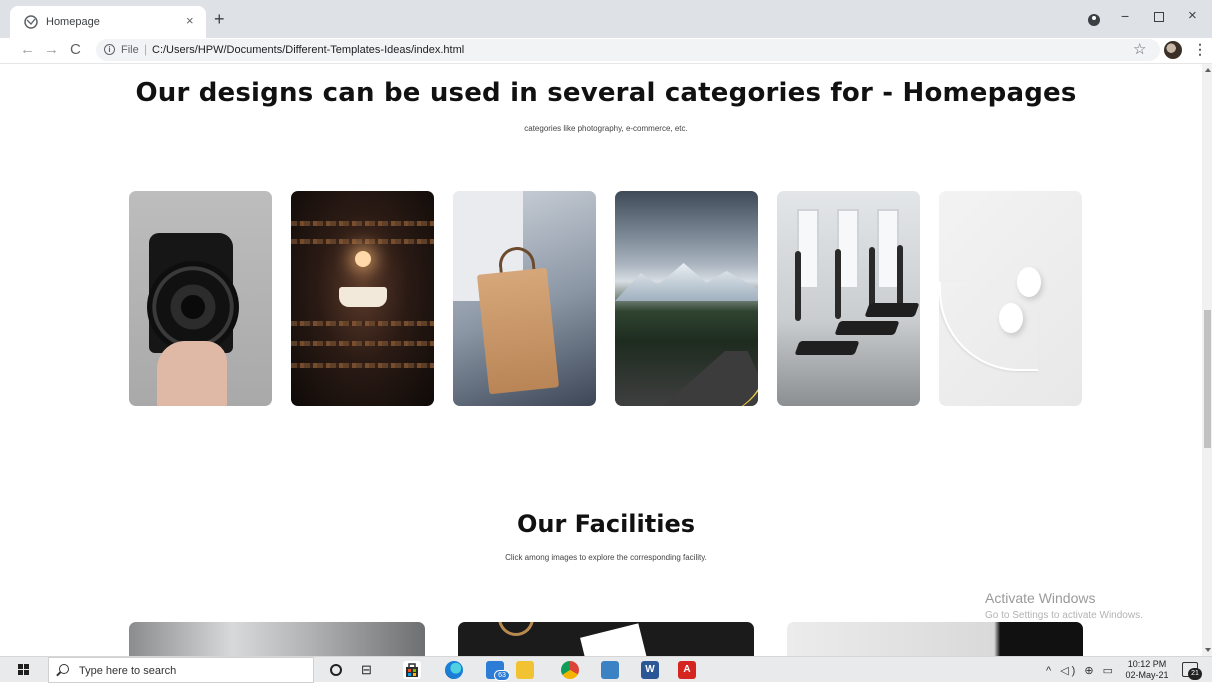  I want to click on tab-close-icon: ×, so click(190, 21).